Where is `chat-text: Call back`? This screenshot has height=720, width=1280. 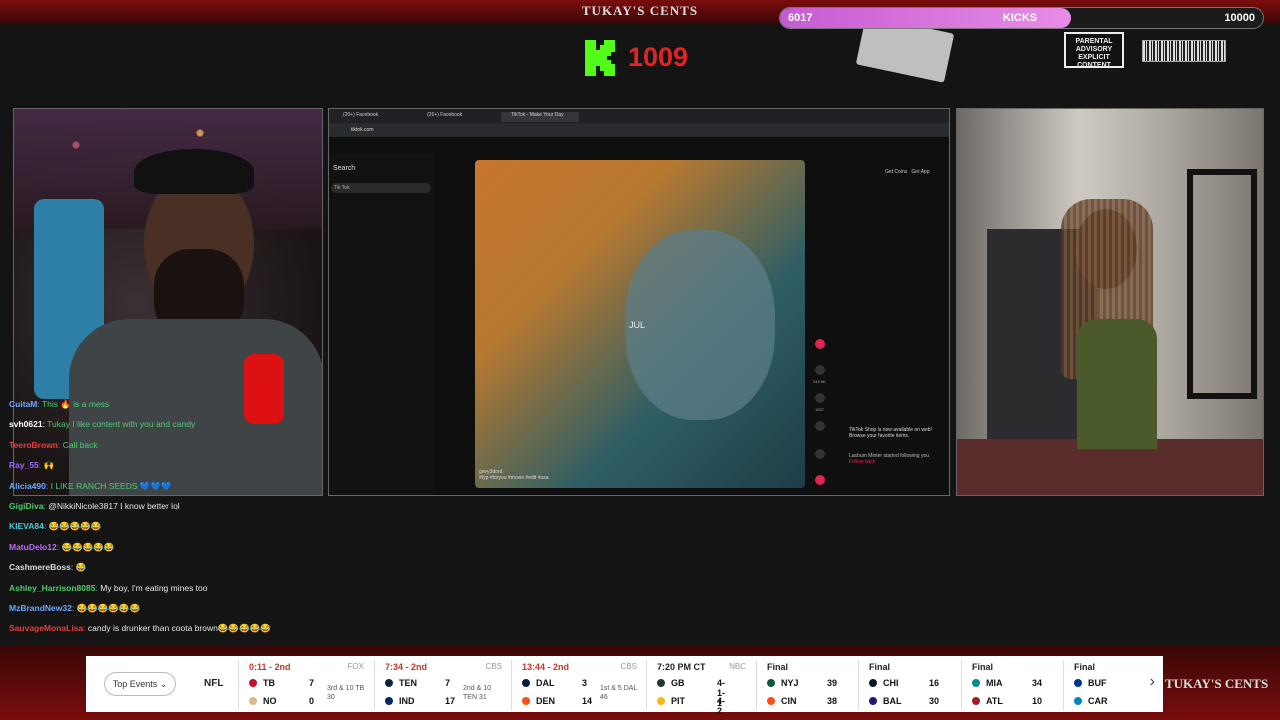 chat-text: Call back is located at coordinates (80, 444).